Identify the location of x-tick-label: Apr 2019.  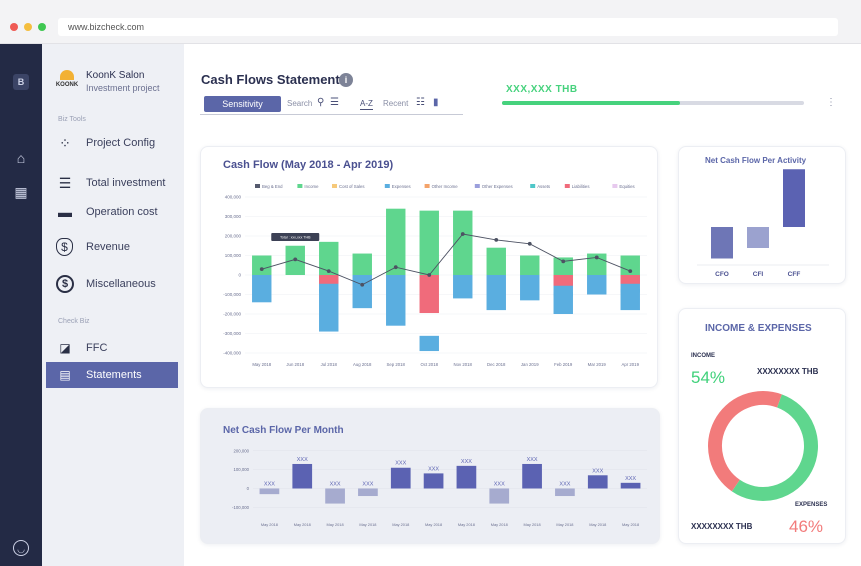
(631, 364).